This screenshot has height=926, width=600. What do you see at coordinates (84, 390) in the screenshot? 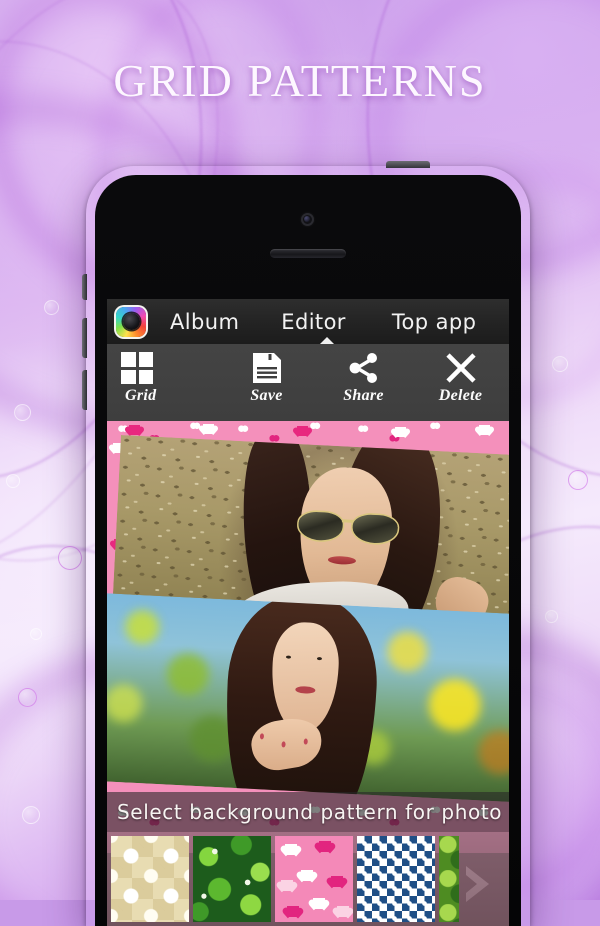
I see `volume-down-button` at bounding box center [84, 390].